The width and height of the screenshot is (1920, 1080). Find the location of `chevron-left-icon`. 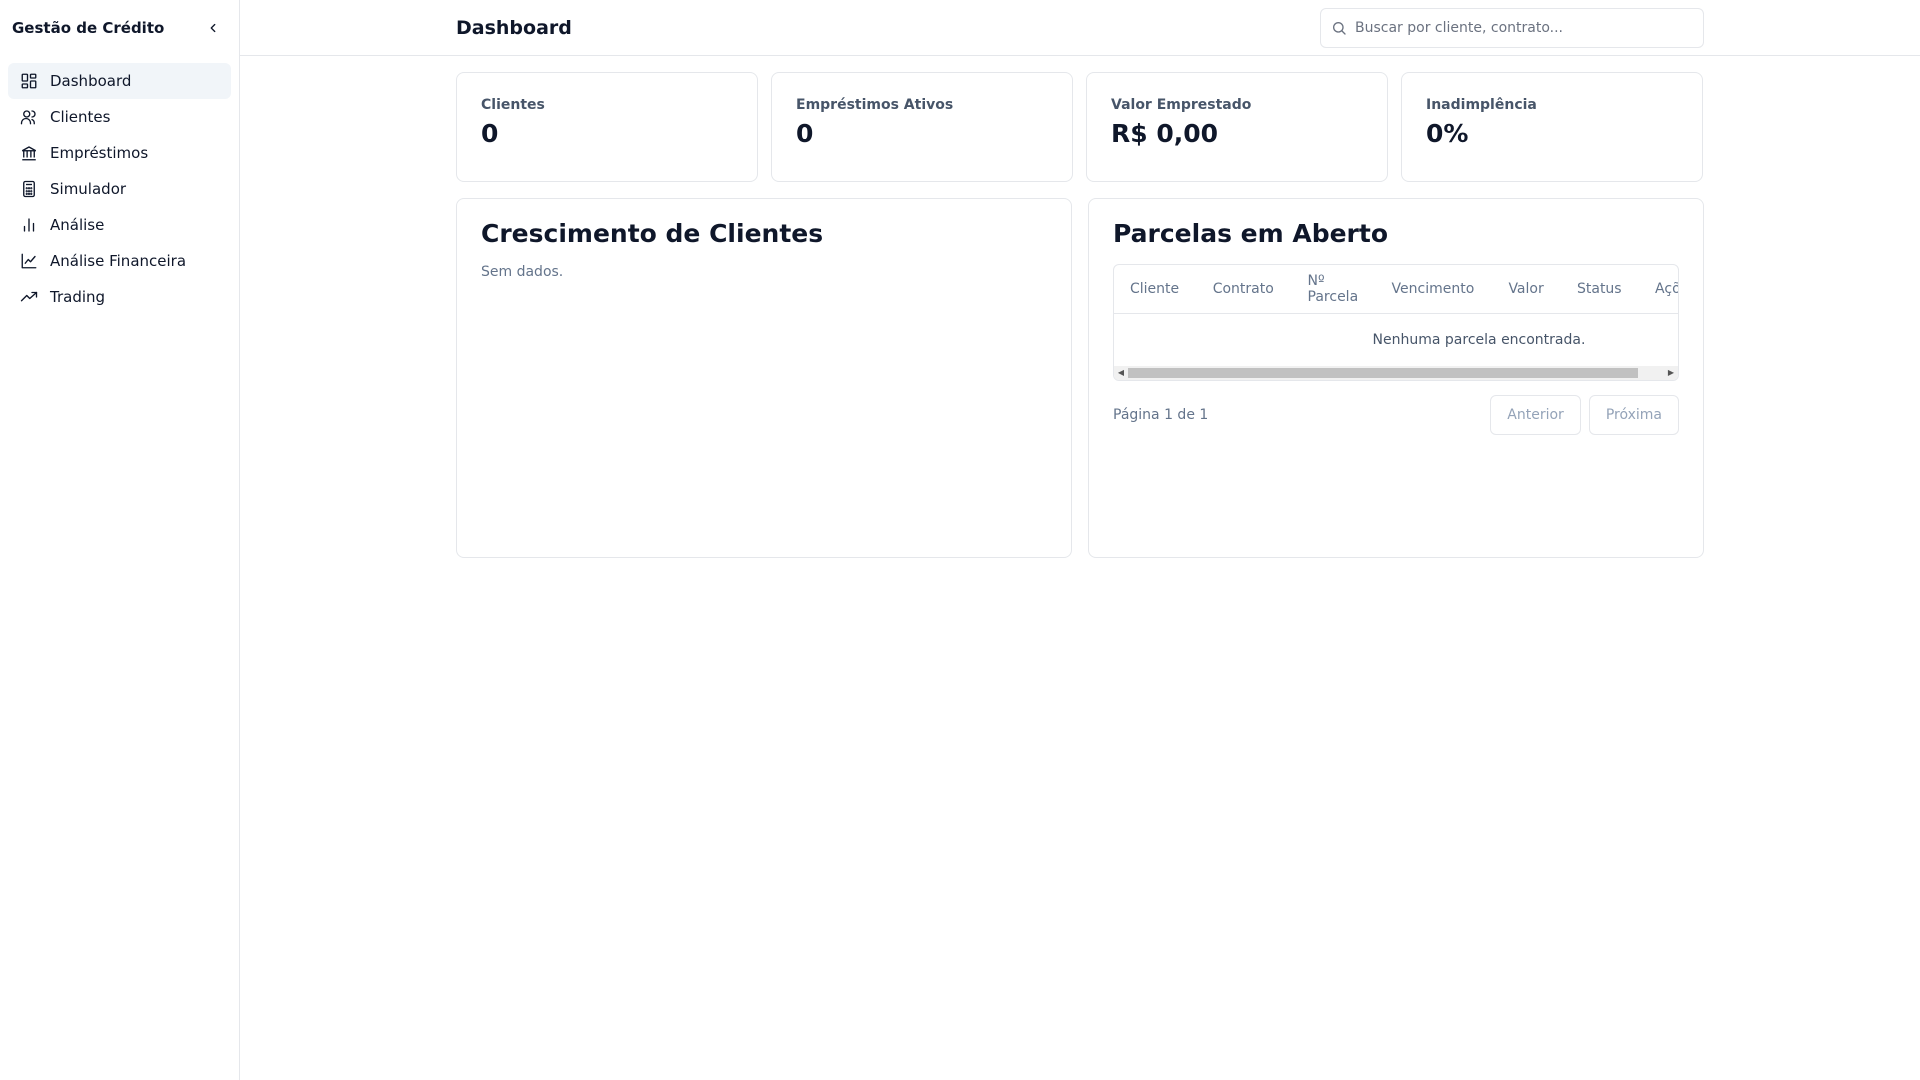

chevron-left-icon is located at coordinates (213, 27).